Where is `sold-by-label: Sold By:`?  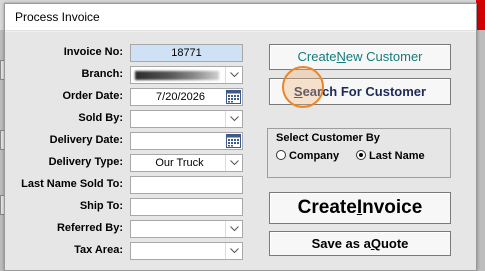 sold-by-label: Sold By: is located at coordinates (100, 118).